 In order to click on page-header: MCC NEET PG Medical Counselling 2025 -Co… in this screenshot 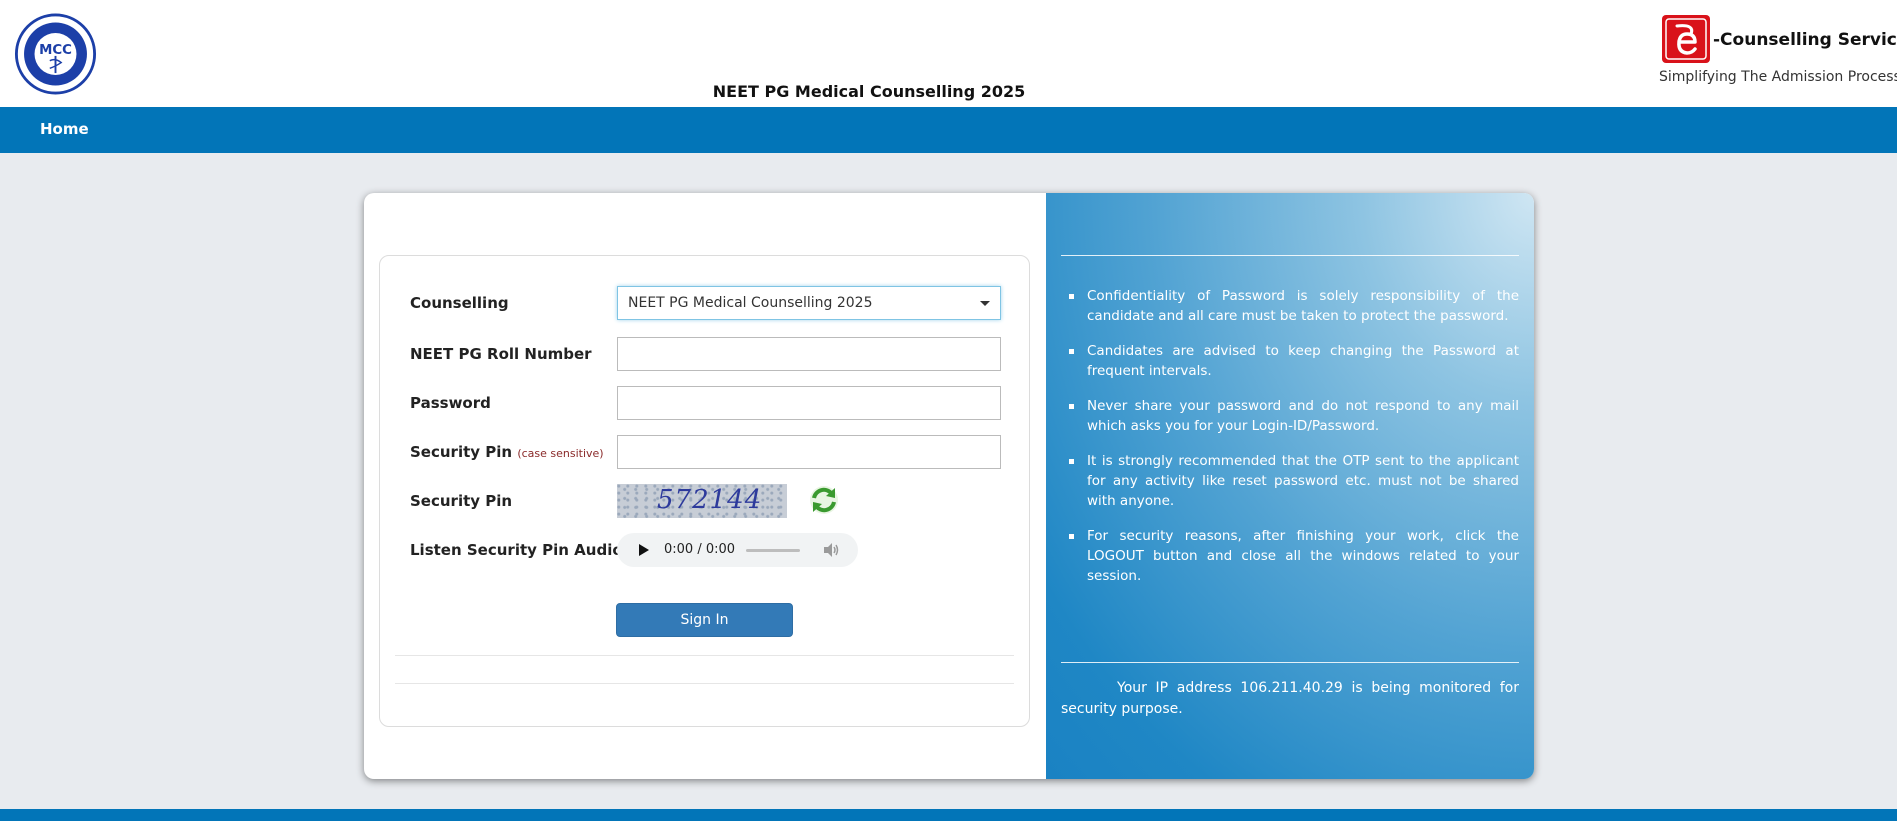, I will do `click(948, 53)`.